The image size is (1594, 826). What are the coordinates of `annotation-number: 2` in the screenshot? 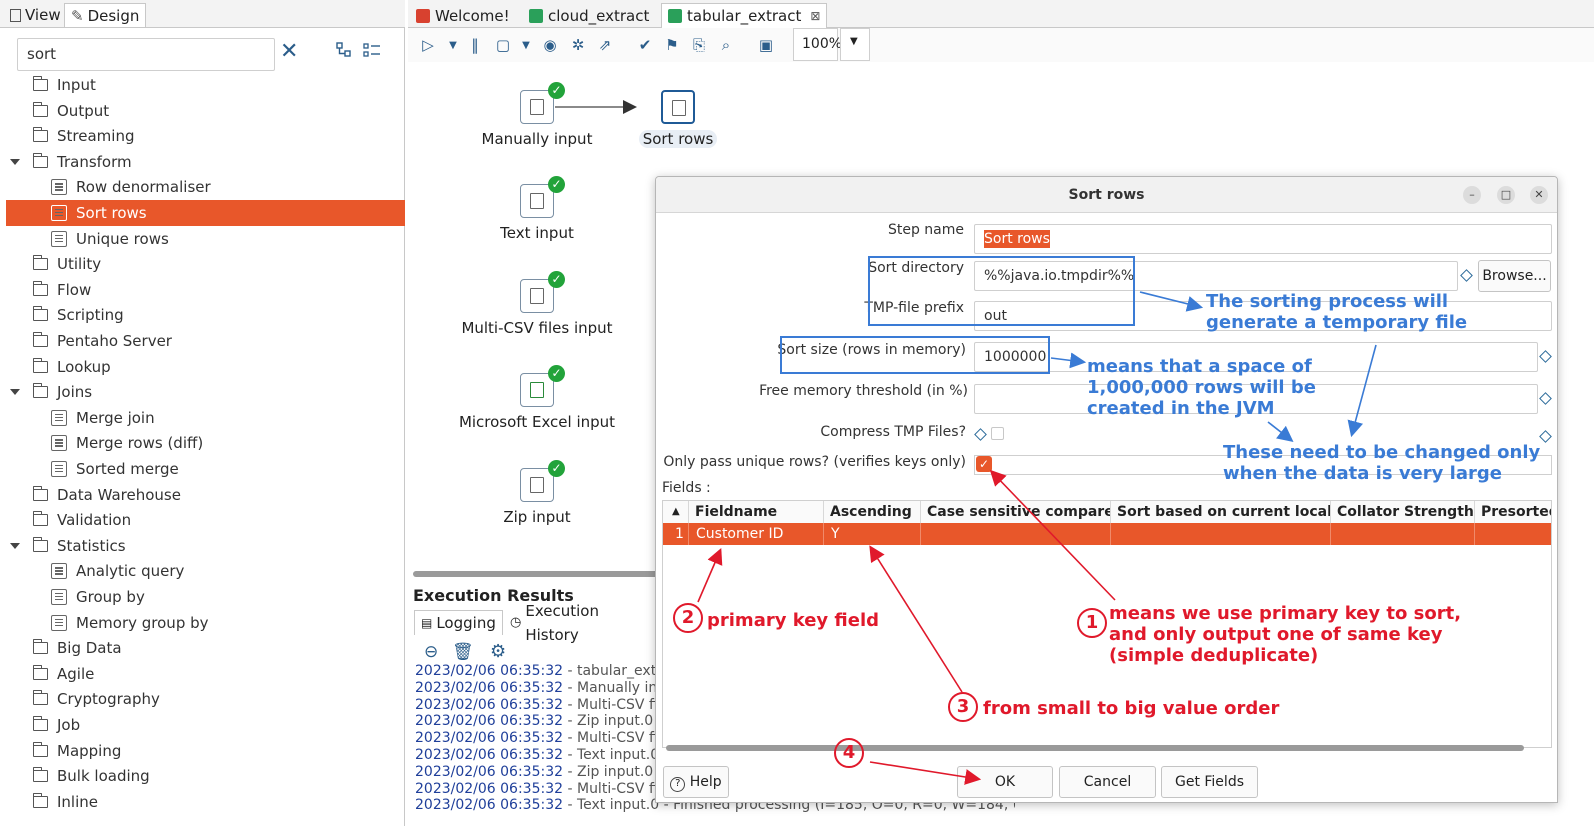 It's located at (688, 618).